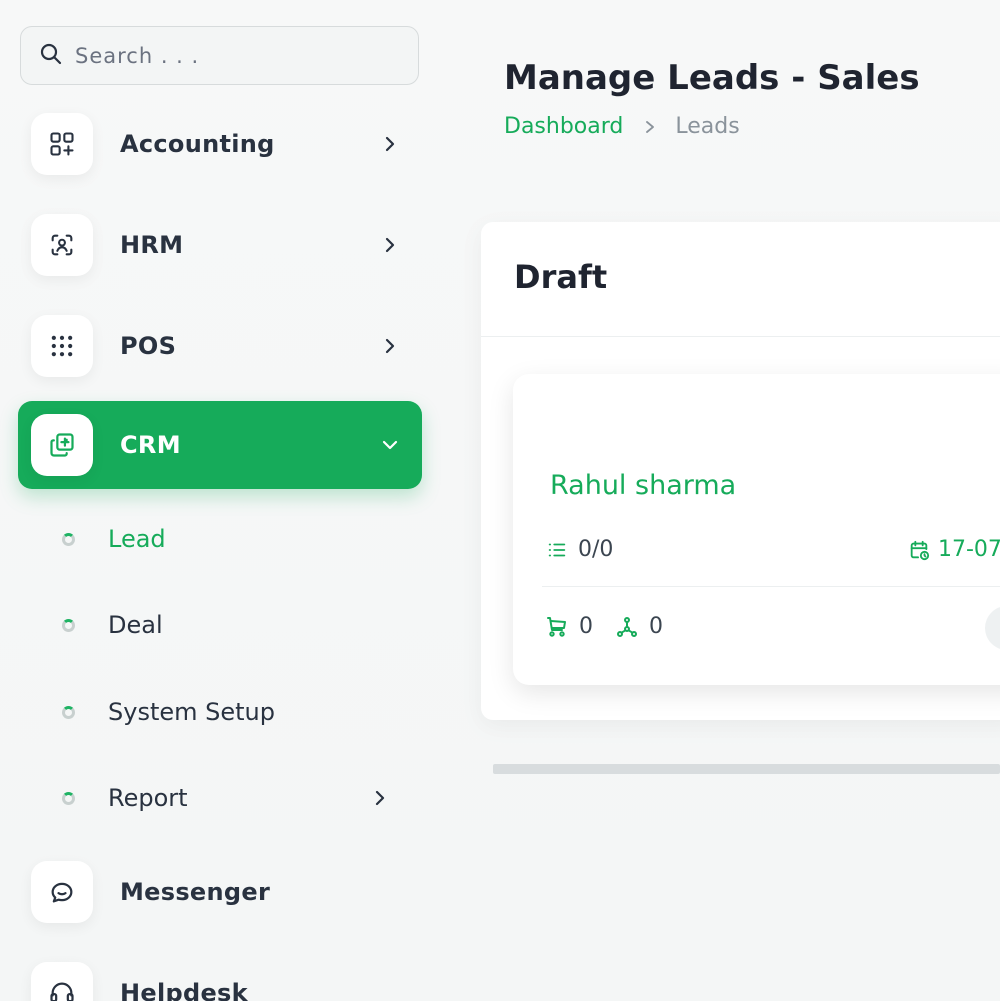  I want to click on breadcrumb: Dashboard Leads, so click(622, 126).